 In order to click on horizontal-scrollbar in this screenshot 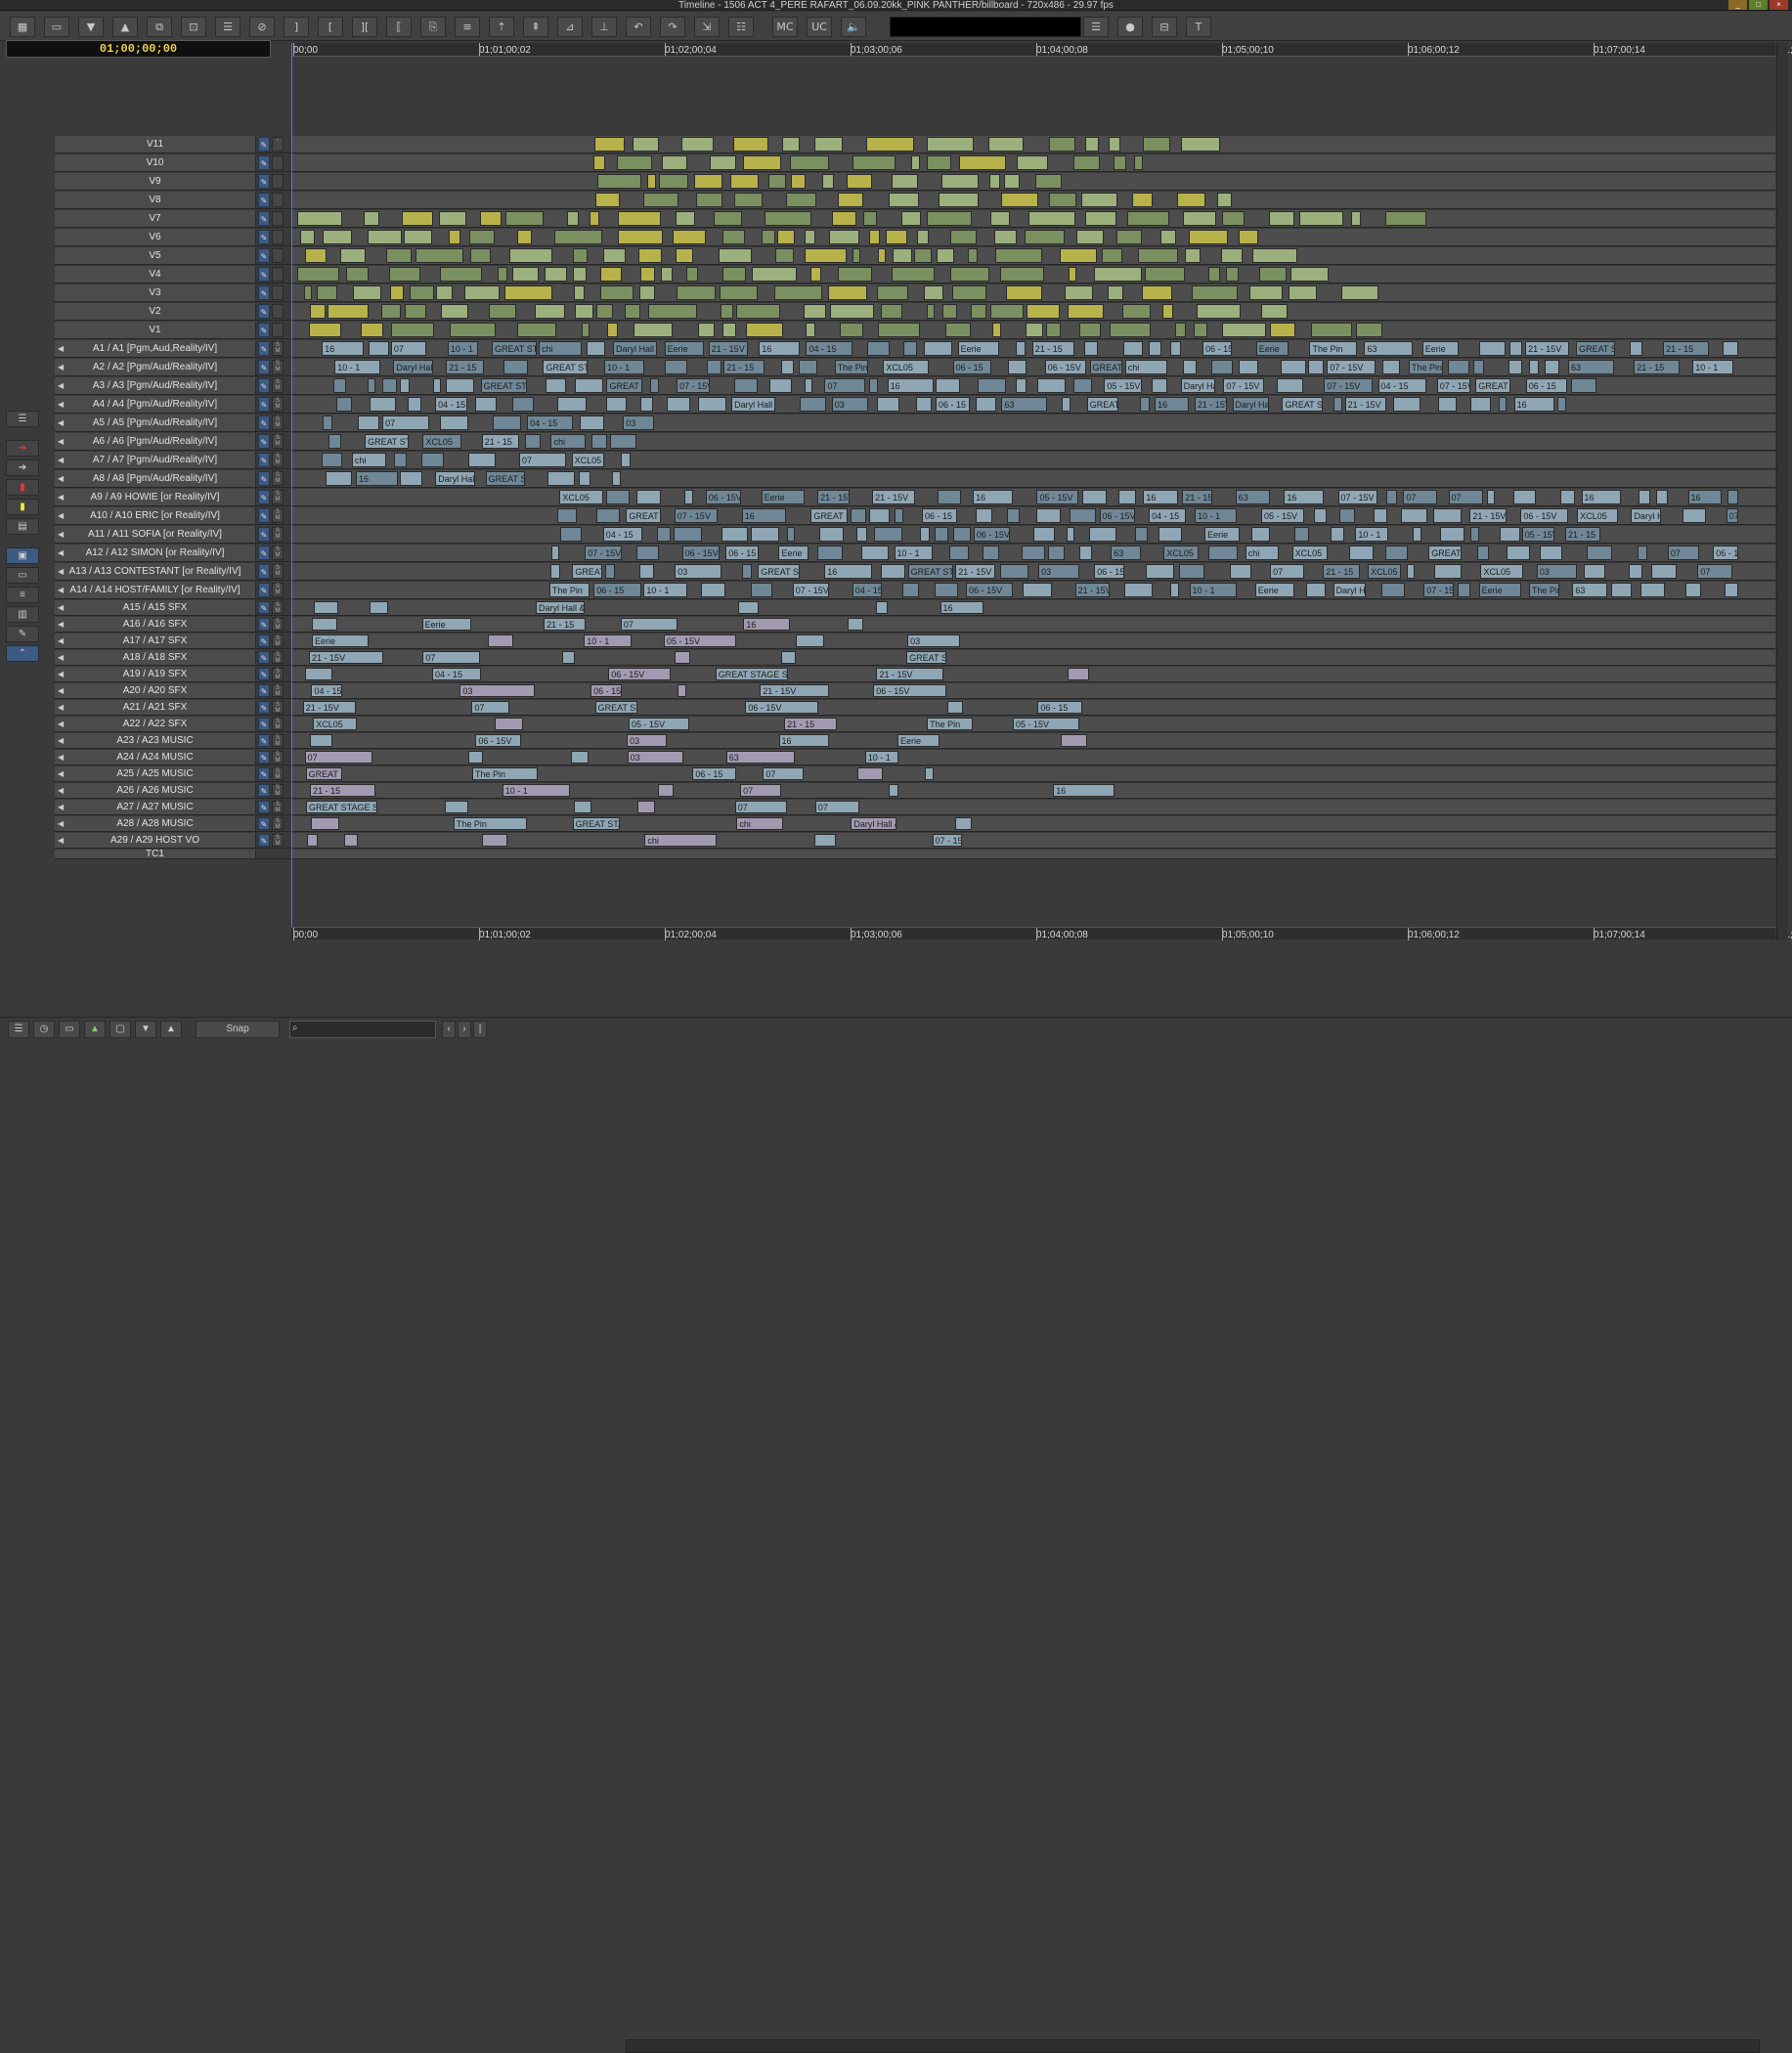, I will do `click(1193, 2046)`.